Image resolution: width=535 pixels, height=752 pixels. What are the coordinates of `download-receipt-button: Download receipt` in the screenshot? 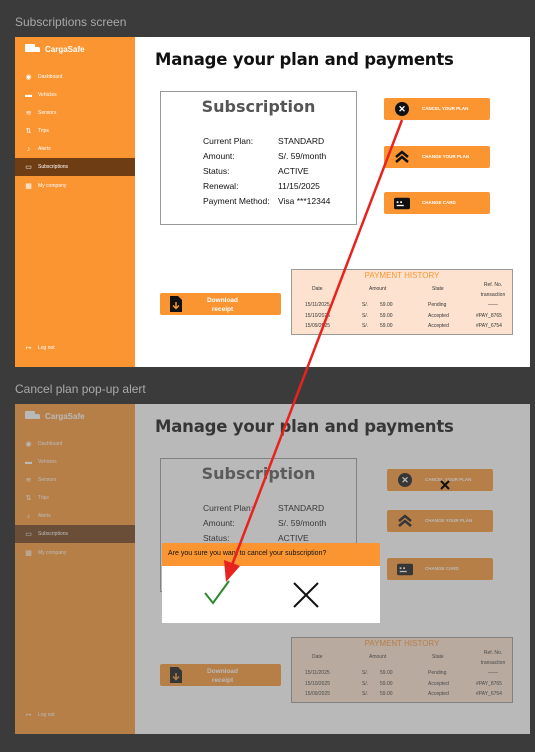 It's located at (220, 304).